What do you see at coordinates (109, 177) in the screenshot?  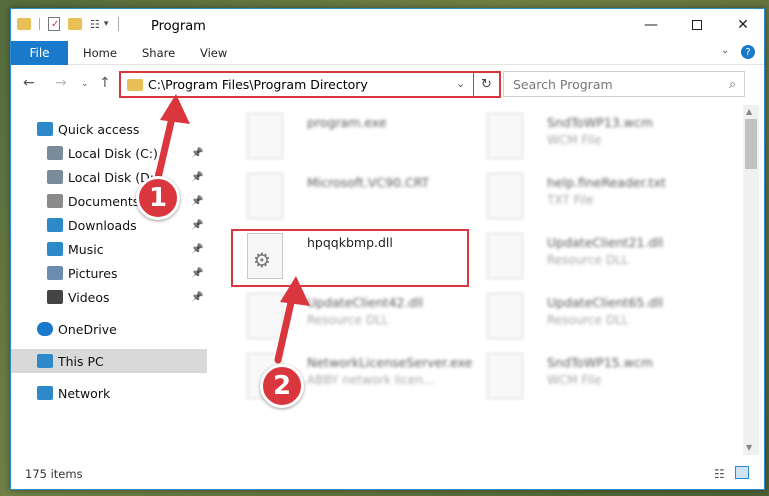 I see `sidebar-item-local-disk-d: Local Disk (D:) 📌` at bounding box center [109, 177].